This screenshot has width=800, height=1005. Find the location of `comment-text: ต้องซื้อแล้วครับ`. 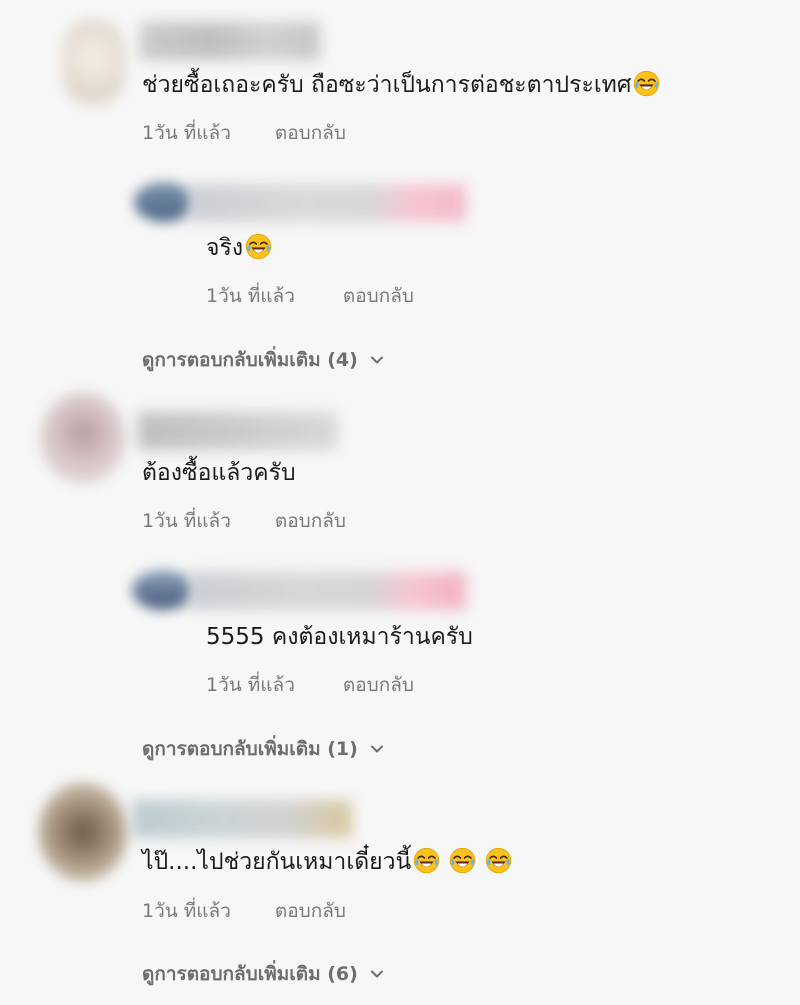

comment-text: ต้องซื้อแล้วครับ is located at coordinates (219, 473).